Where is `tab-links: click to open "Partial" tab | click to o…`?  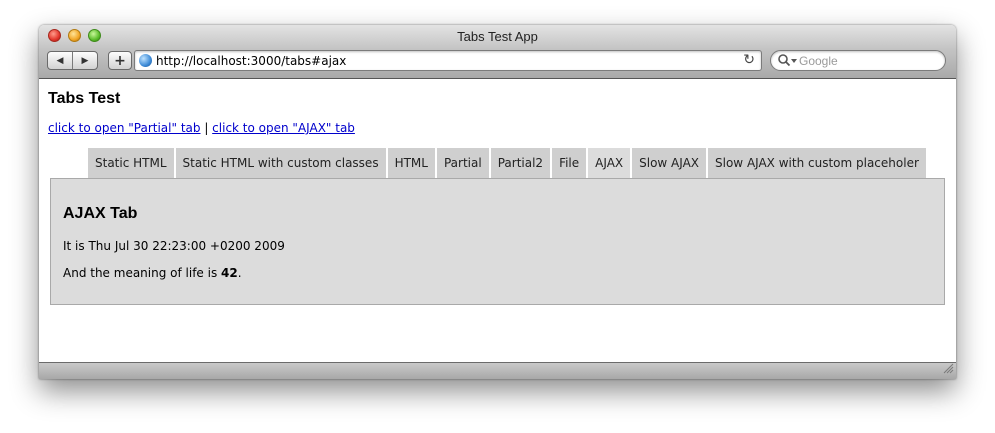
tab-links: click to open "Partial" tab | click to o… is located at coordinates (201, 128).